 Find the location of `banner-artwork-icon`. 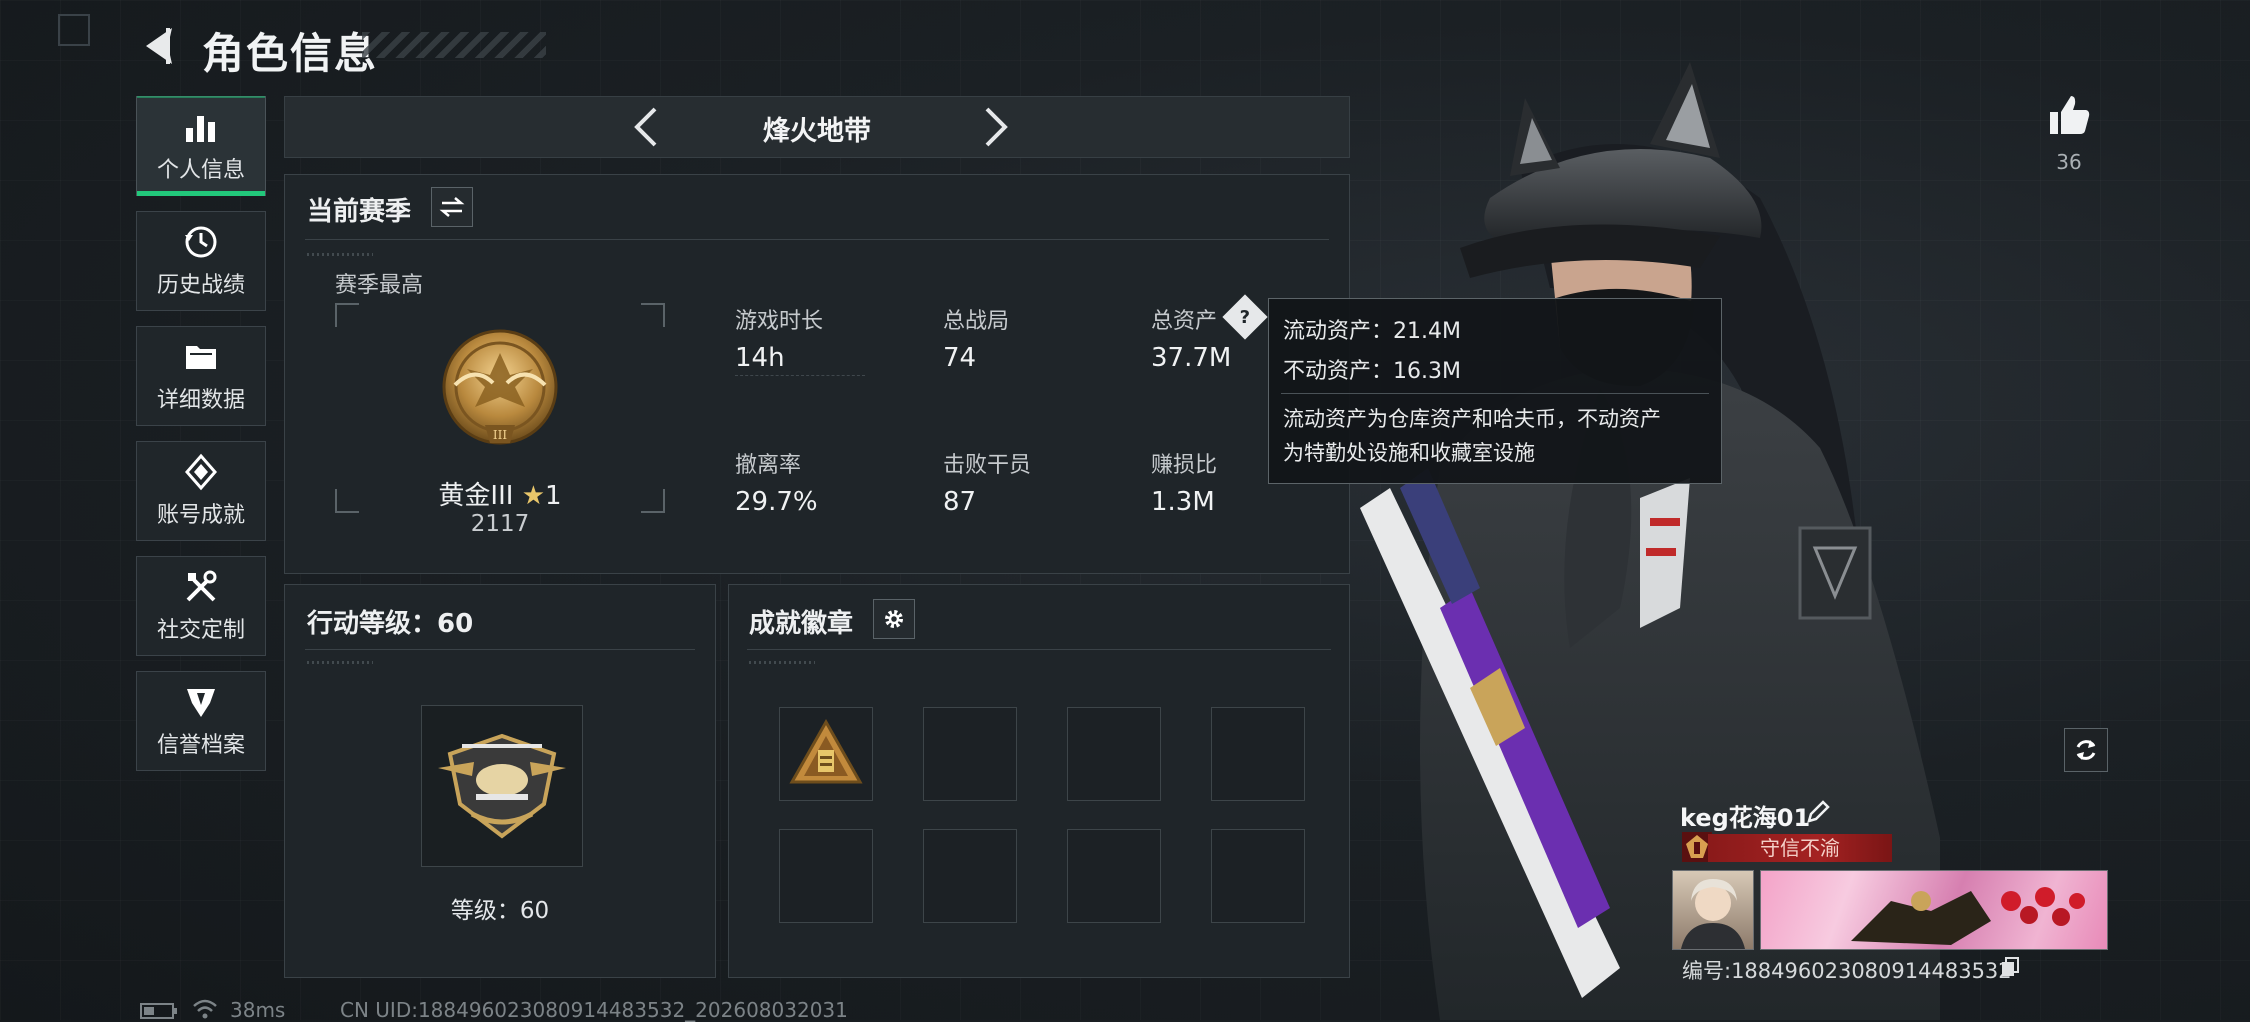

banner-artwork-icon is located at coordinates (1968, 916).